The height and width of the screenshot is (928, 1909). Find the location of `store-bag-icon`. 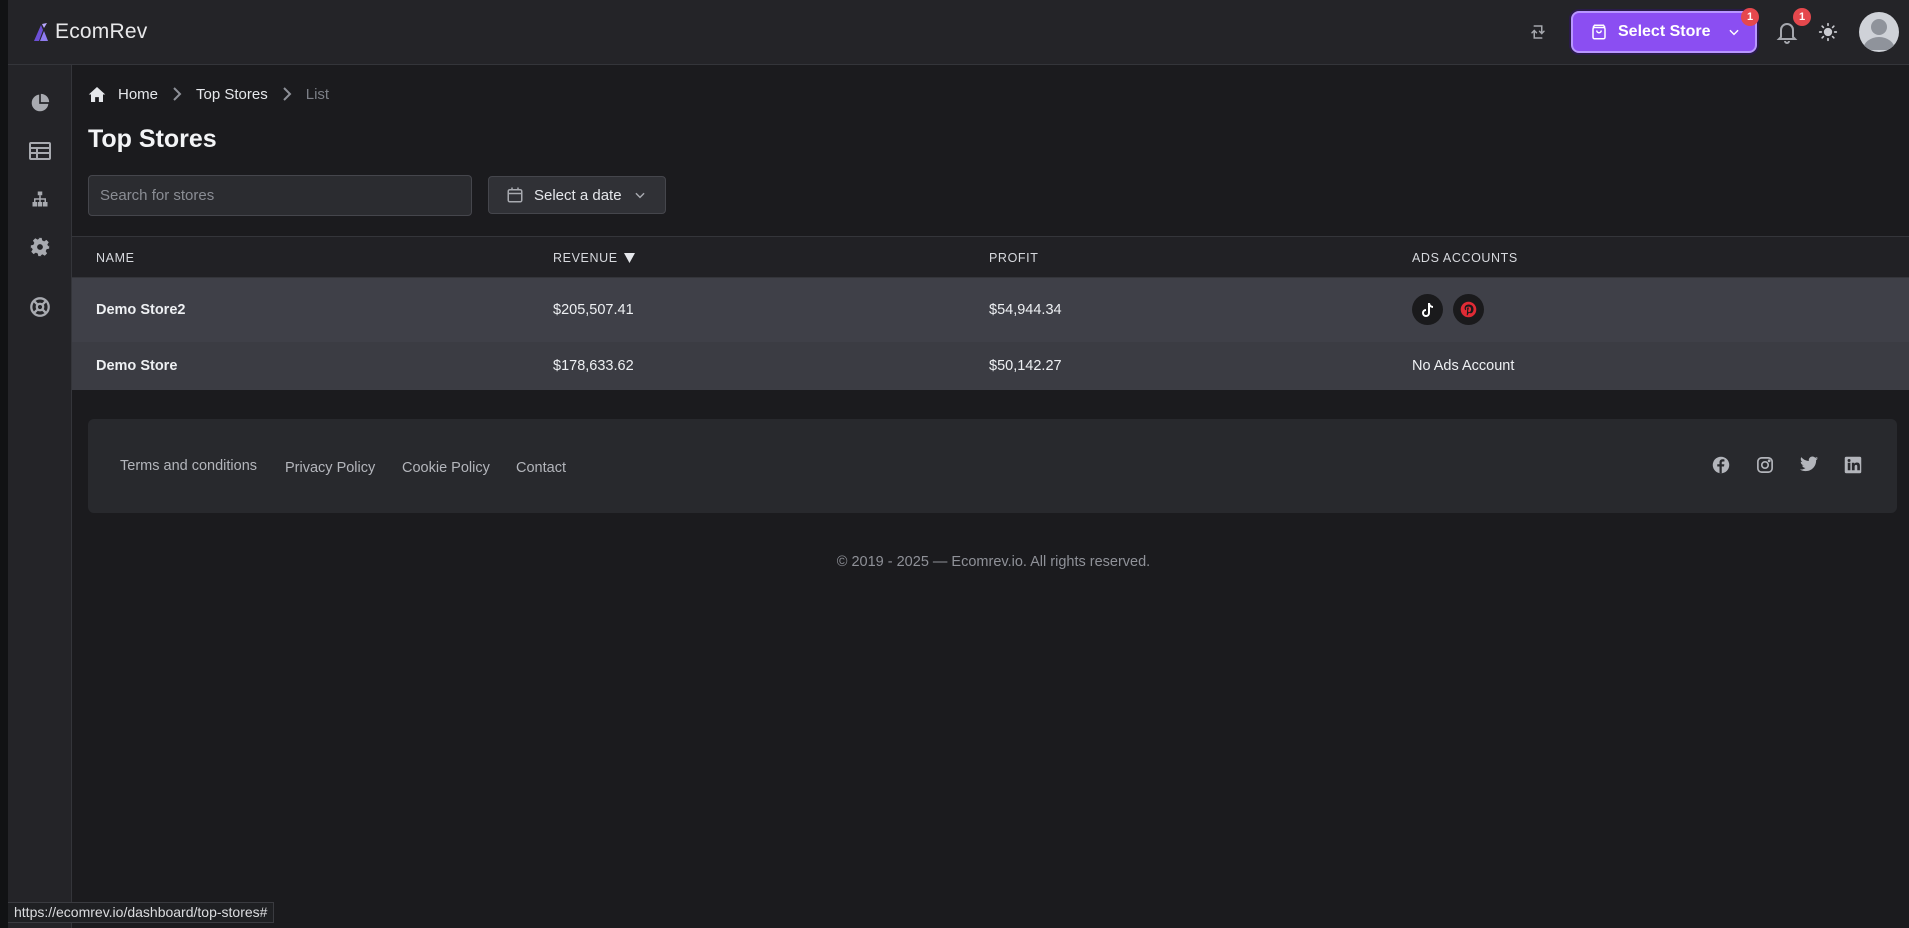

store-bag-icon is located at coordinates (1599, 32).